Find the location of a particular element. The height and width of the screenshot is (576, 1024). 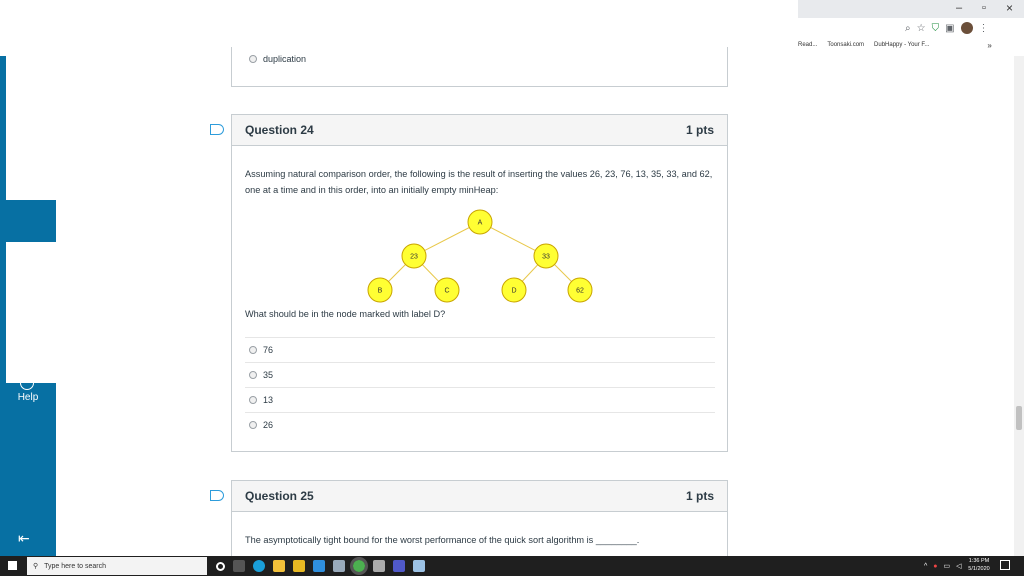

store-icon is located at coordinates (299, 566).